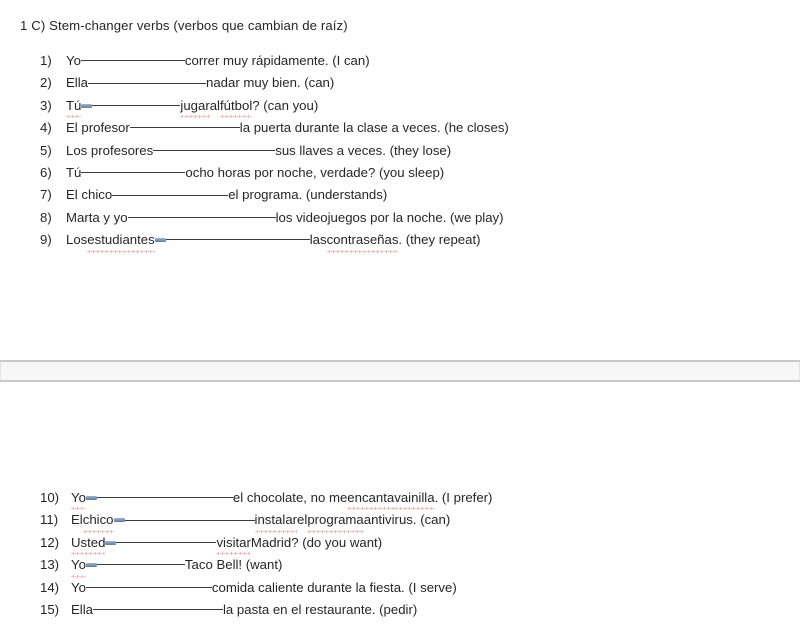  I want to click on sentence-text: El, so click(77, 520).